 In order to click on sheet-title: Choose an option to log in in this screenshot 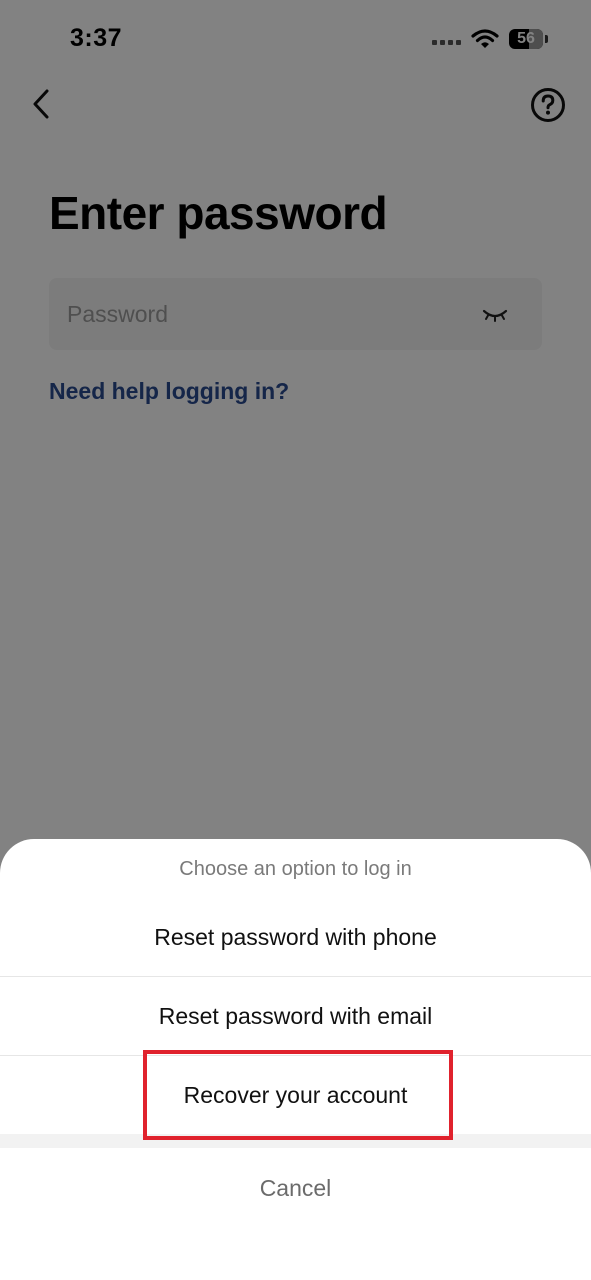, I will do `click(295, 869)`.